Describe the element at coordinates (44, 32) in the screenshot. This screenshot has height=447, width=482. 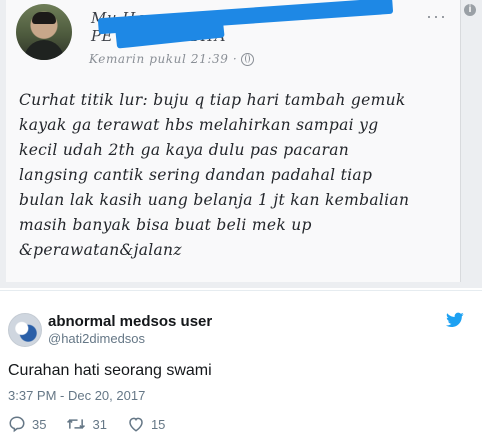
I see `facebook-author-avatar` at that location.